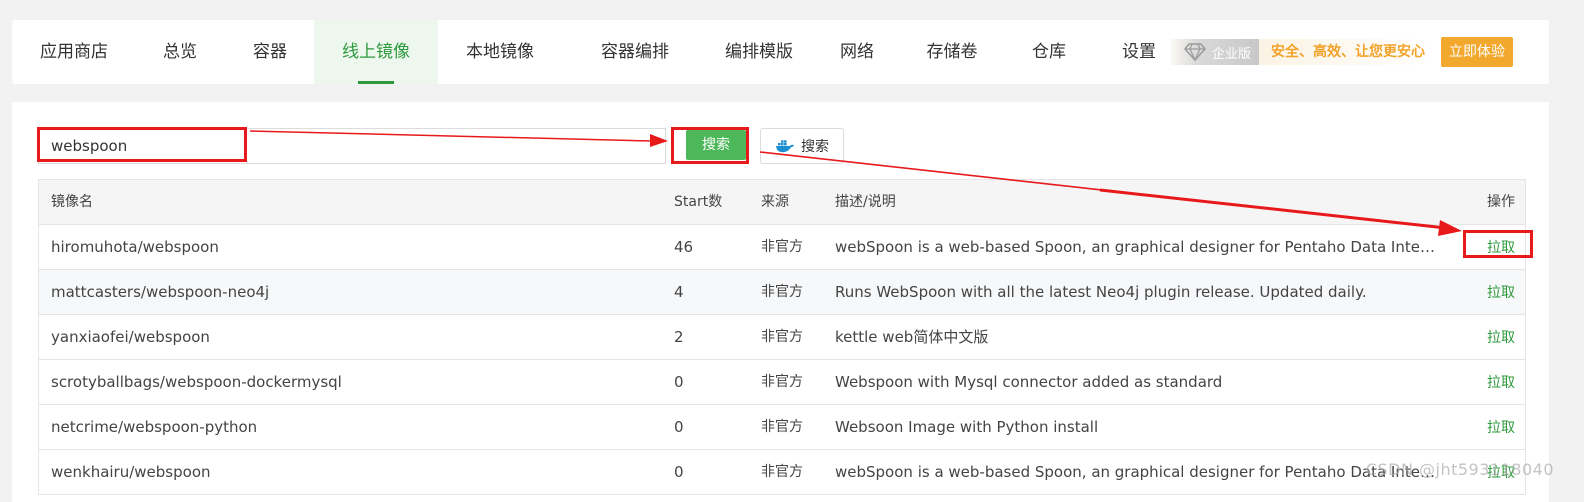 Image resolution: width=1584 pixels, height=502 pixels. I want to click on nav-tab-app-store: 应用商店, so click(74, 52).